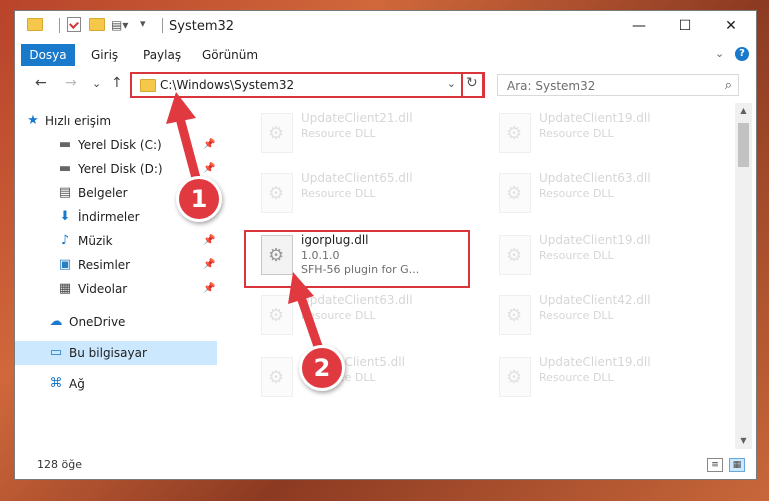 The image size is (769, 501). I want to click on step-1-badge: 1, so click(199, 199).